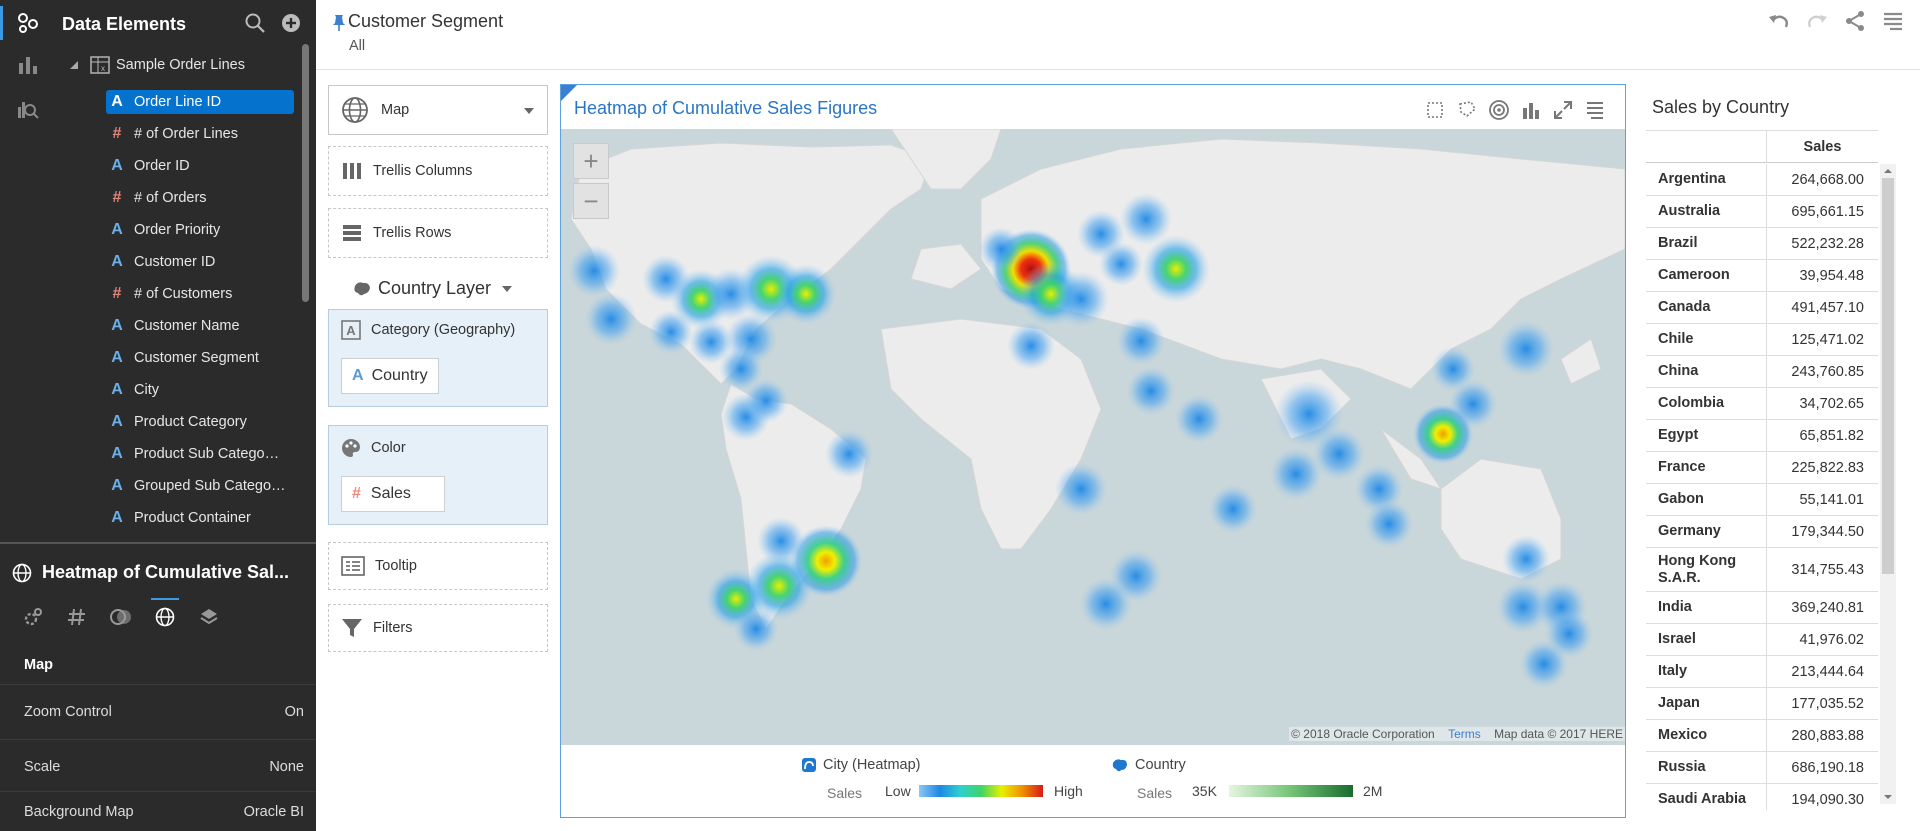 This screenshot has height=831, width=1920. Describe the element at coordinates (1893, 21) in the screenshot. I see `menu-icon` at that location.